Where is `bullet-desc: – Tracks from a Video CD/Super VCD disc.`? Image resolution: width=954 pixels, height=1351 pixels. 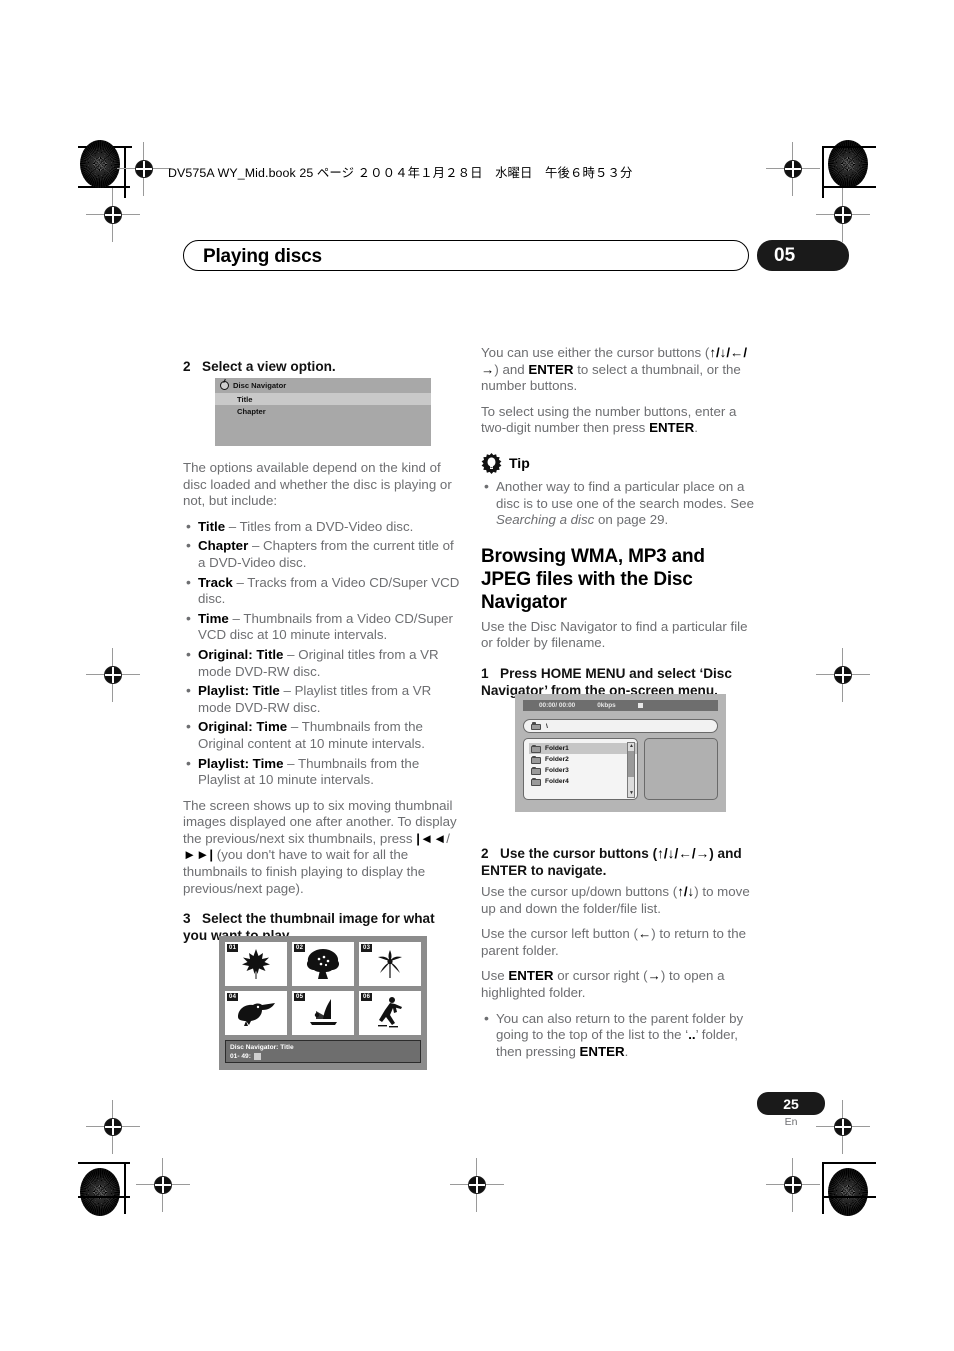 bullet-desc: – Tracks from a Video CD/Super VCD disc. is located at coordinates (329, 590).